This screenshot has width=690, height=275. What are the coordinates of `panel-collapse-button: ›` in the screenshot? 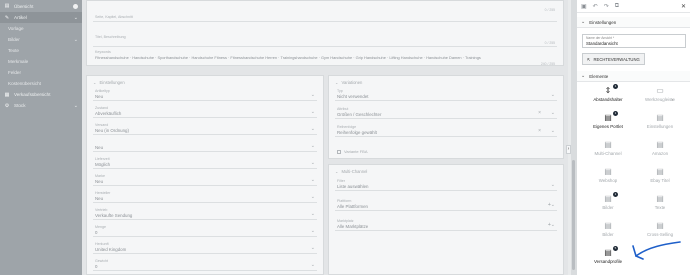 It's located at (568, 149).